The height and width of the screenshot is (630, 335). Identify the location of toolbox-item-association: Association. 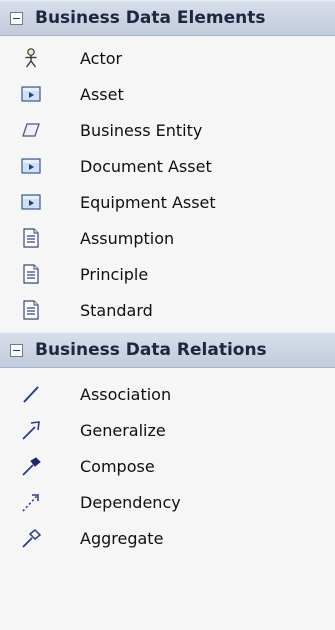
(167, 394).